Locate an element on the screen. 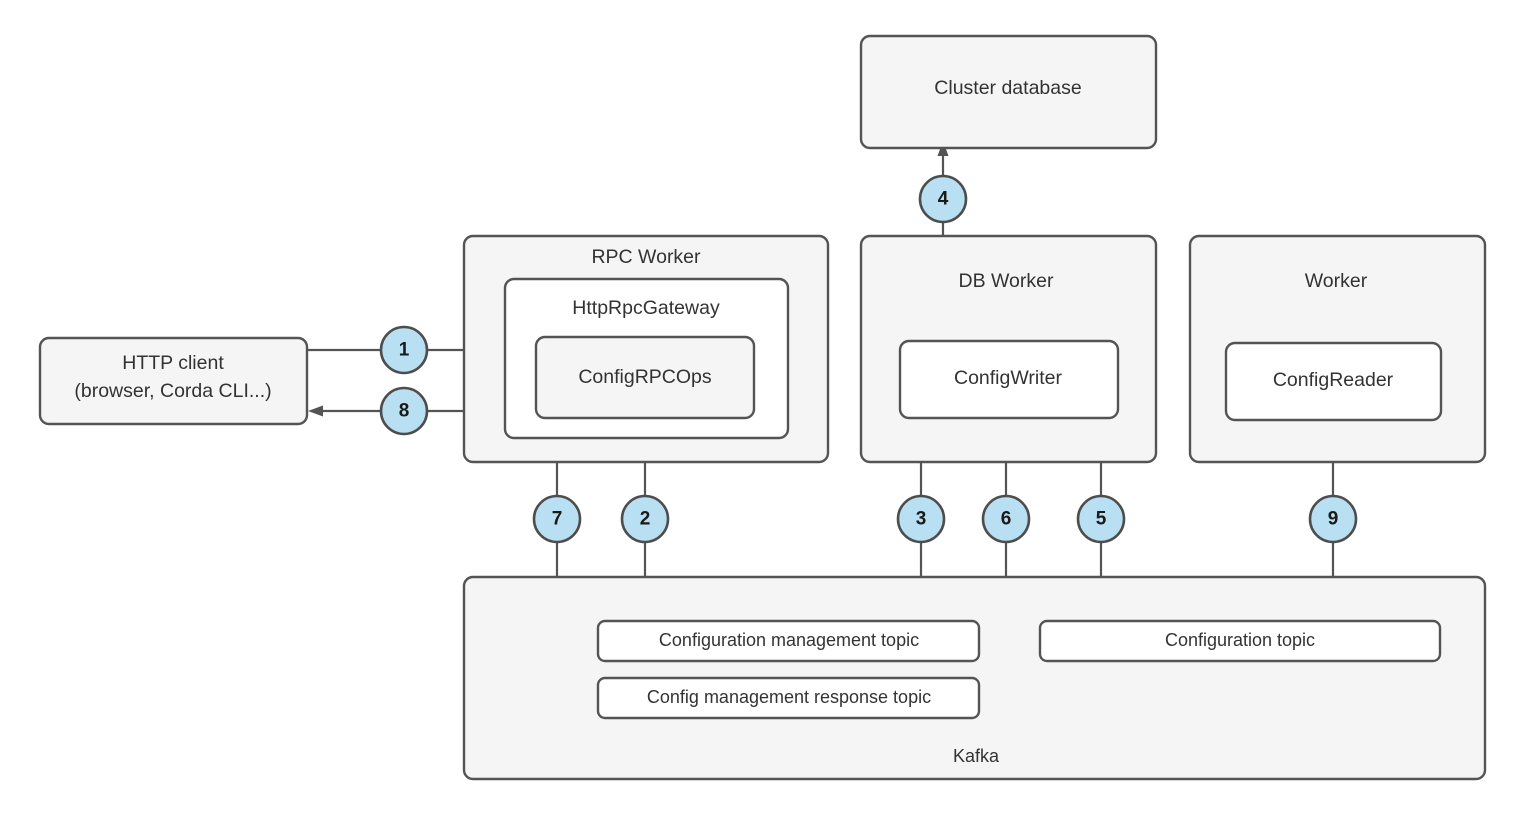 Image resolution: width=1525 pixels, height=820 pixels. node-http-client: HTTP client (browser, Corda CLI...) is located at coordinates (173, 381).